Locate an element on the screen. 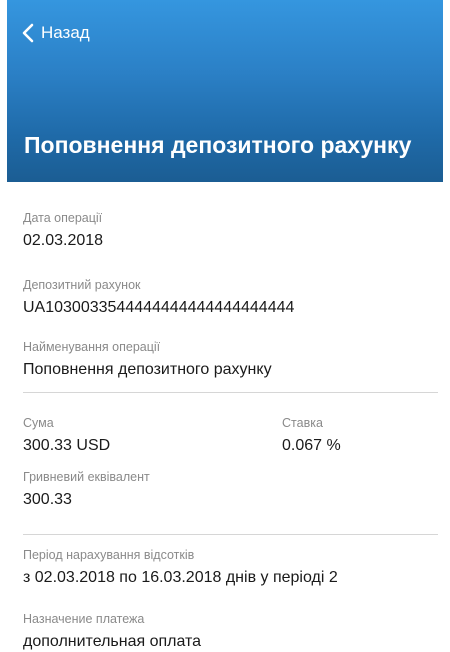  payment-purpose-value: дополнительная оплата is located at coordinates (112, 641).